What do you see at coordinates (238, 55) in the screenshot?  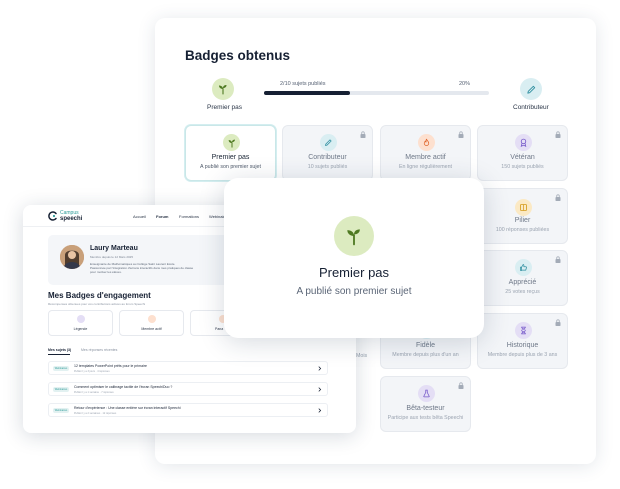 I see `panel-title: Badges obtenus` at bounding box center [238, 55].